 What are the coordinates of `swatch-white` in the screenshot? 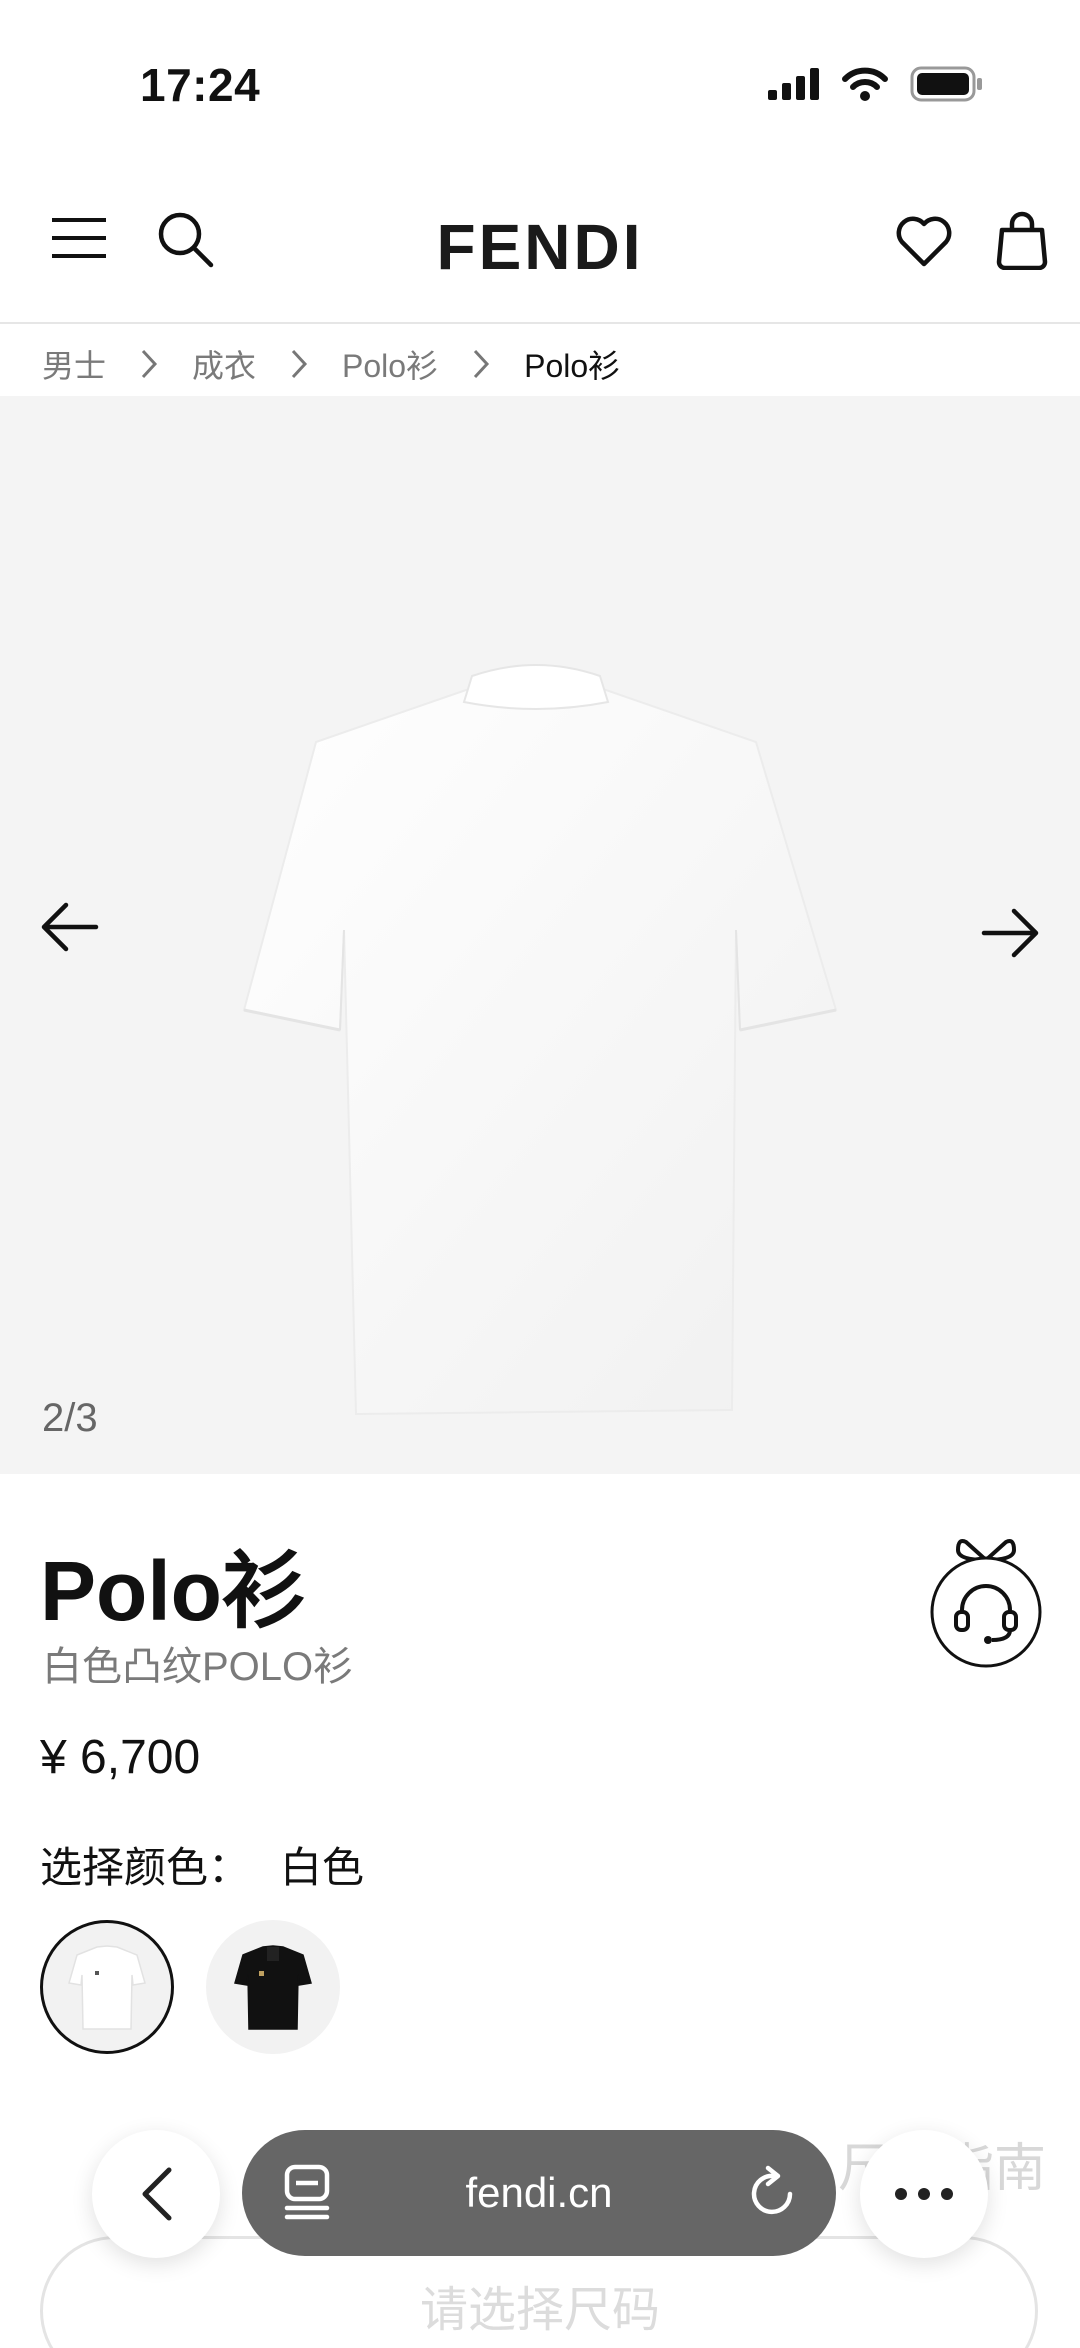 It's located at (107, 1987).